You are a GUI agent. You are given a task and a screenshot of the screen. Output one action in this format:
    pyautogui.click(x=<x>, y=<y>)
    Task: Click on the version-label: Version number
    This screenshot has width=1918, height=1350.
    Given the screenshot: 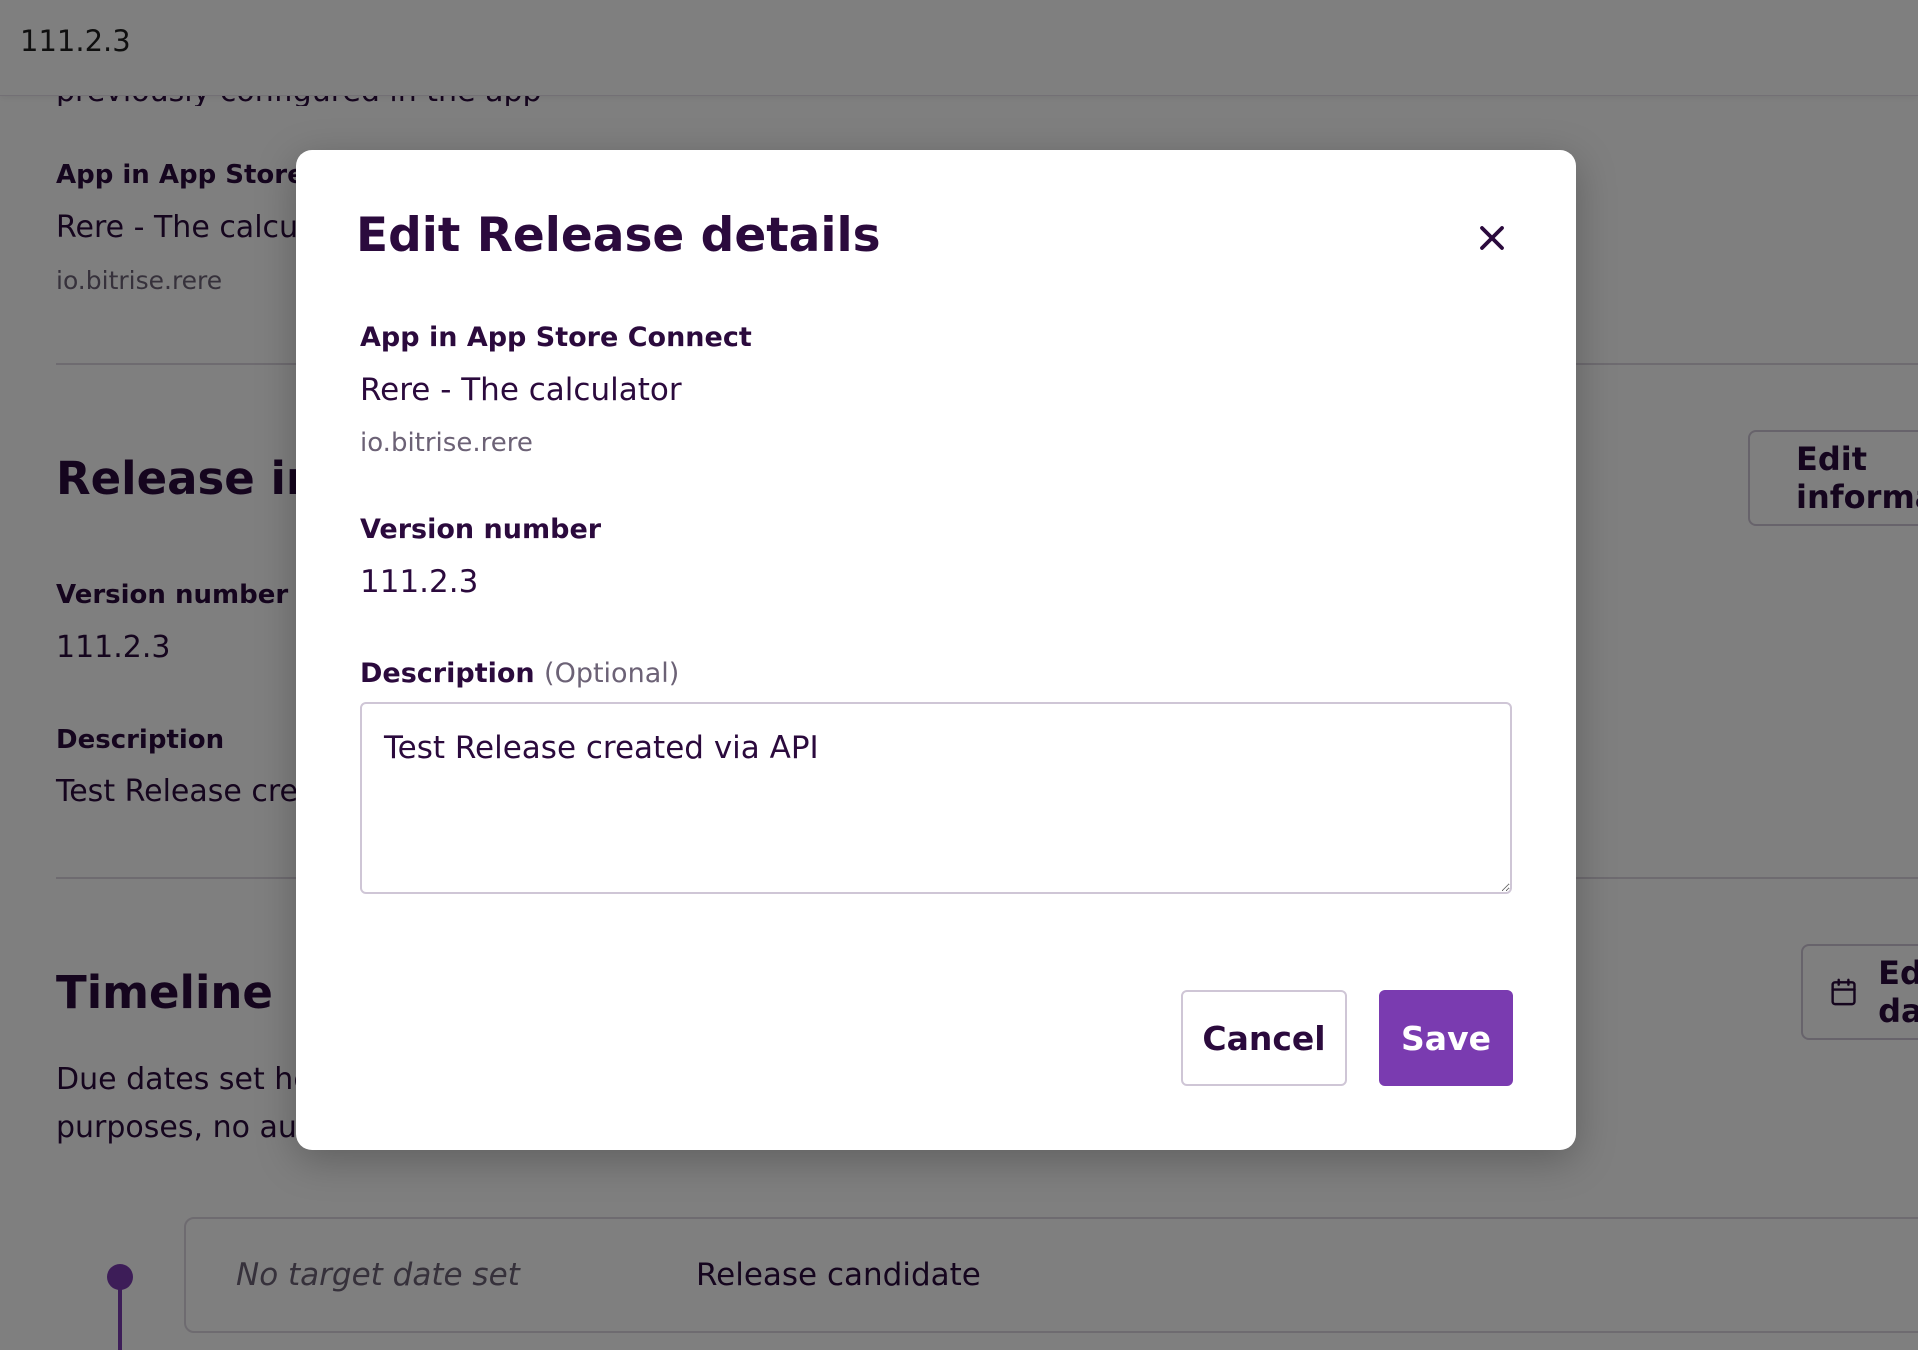 What is the action you would take?
    pyautogui.click(x=481, y=529)
    